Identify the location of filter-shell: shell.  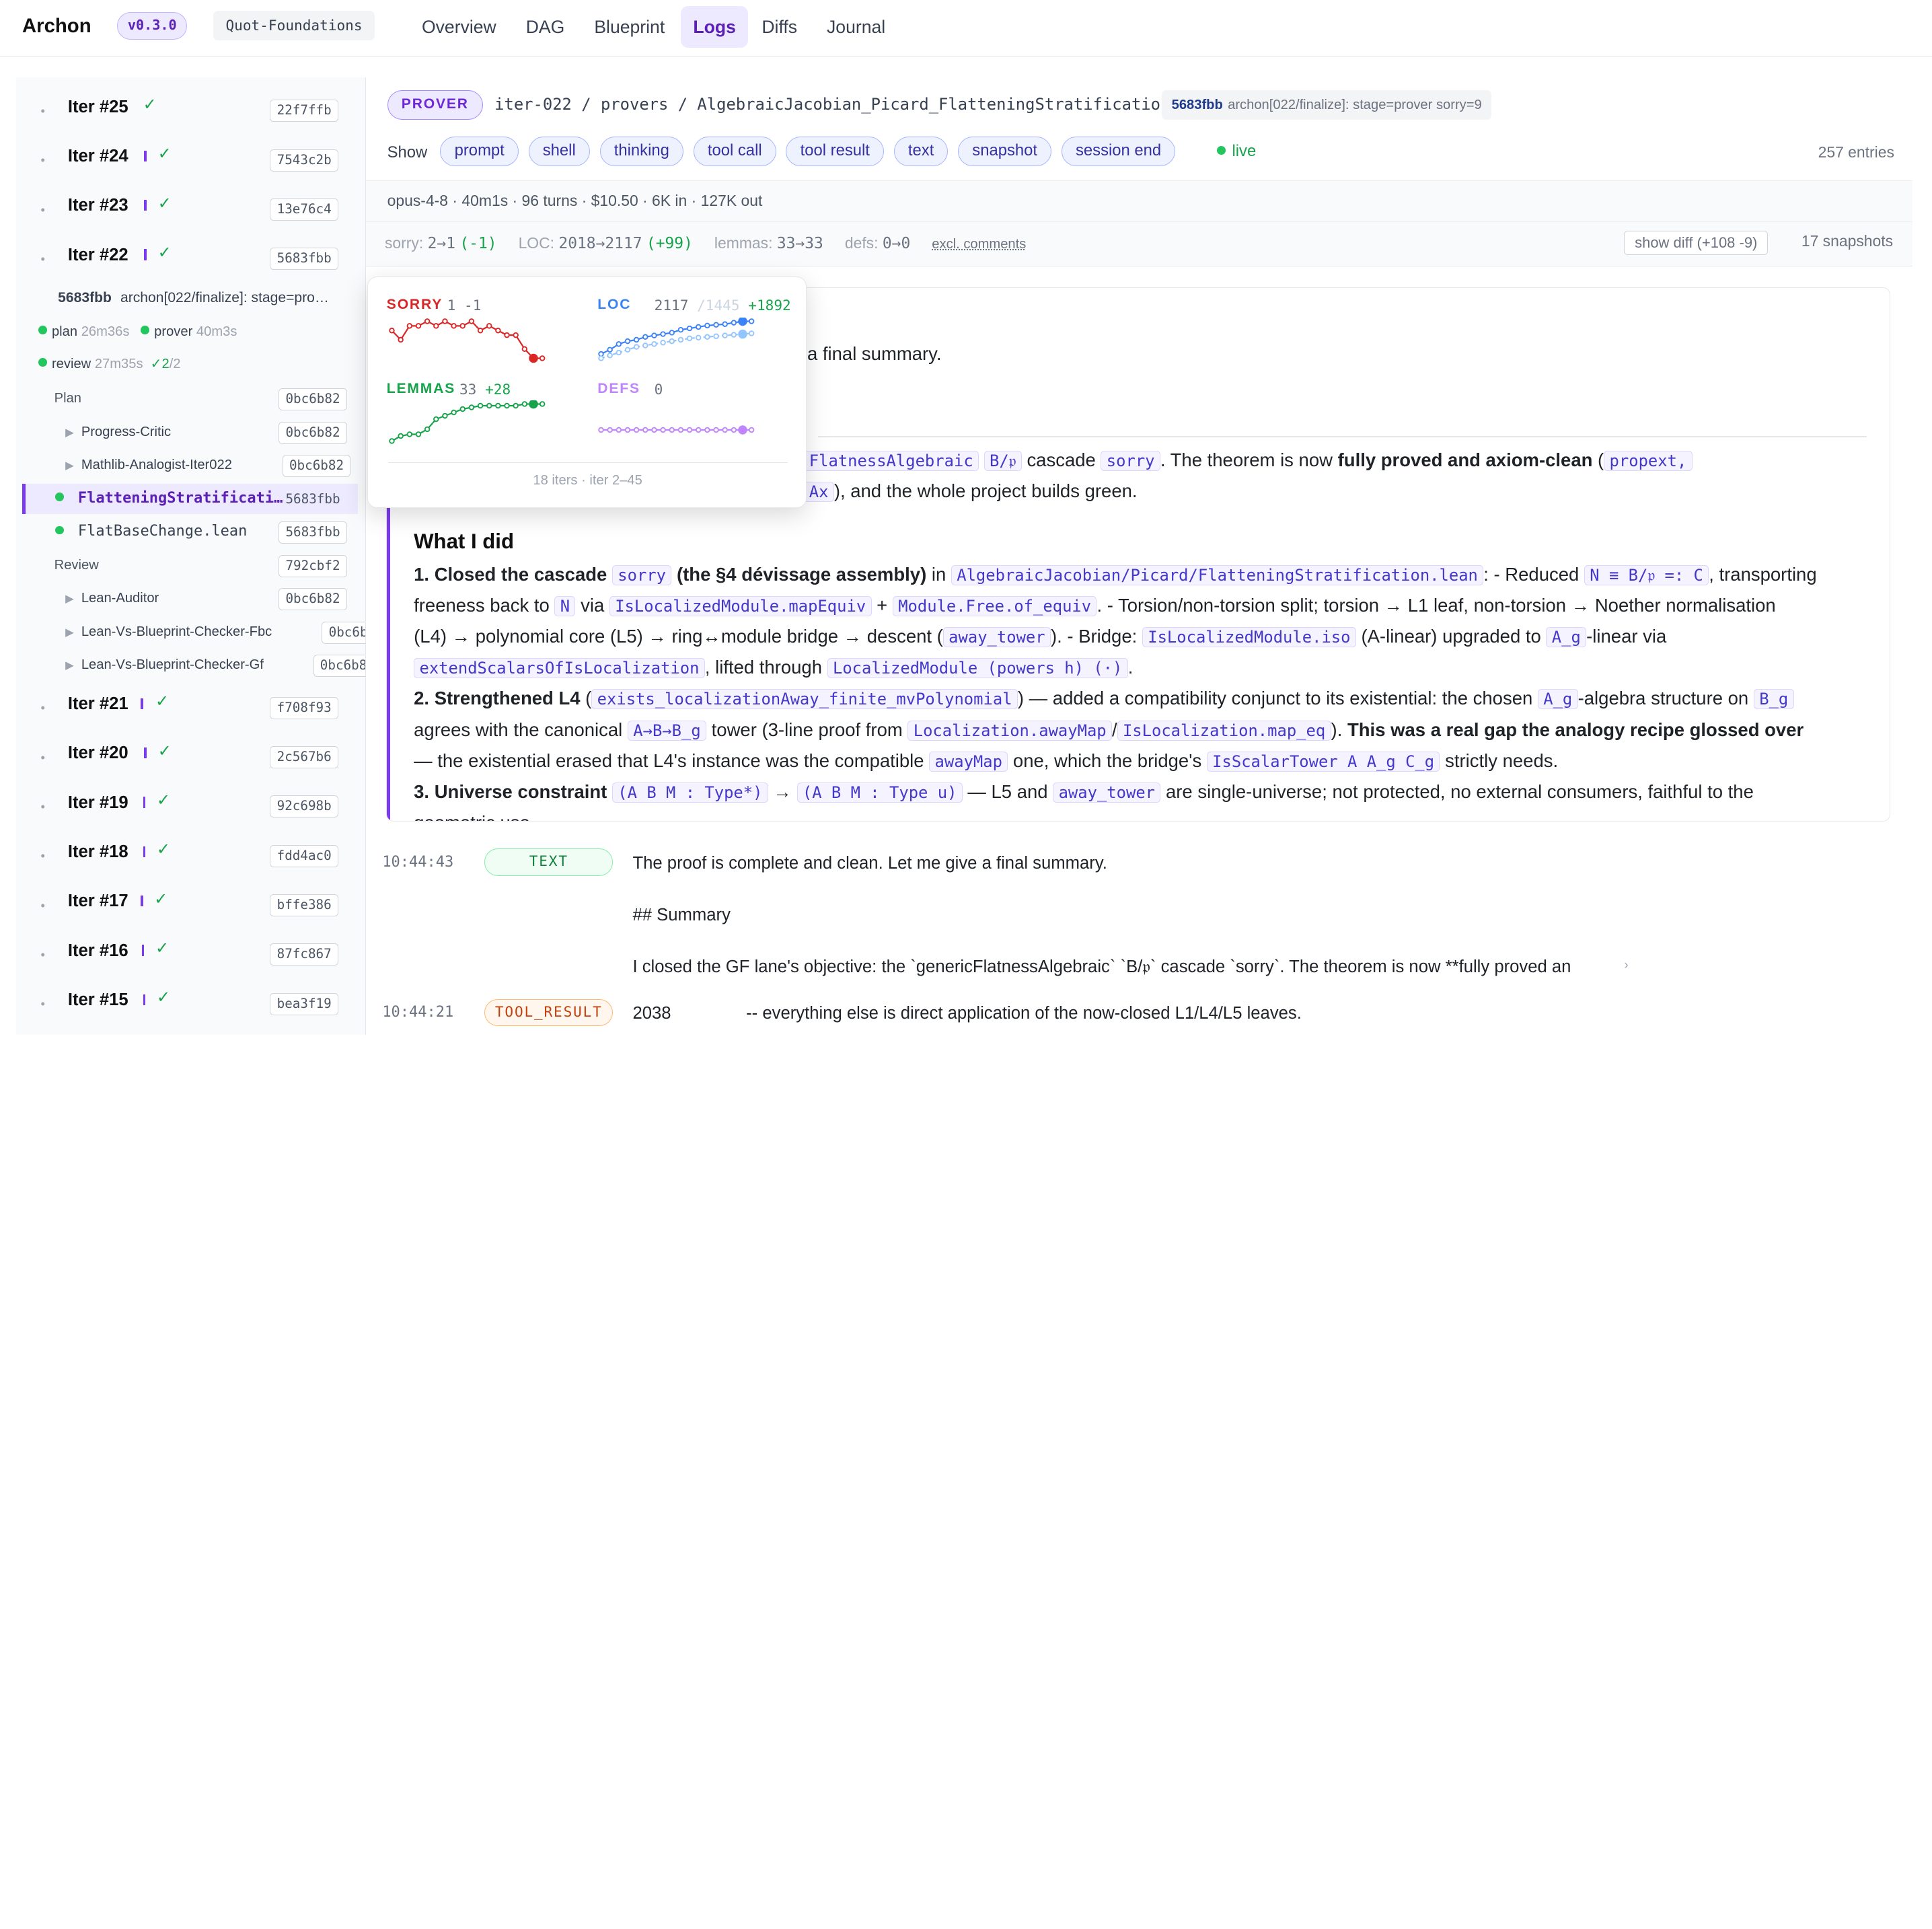
(559, 152).